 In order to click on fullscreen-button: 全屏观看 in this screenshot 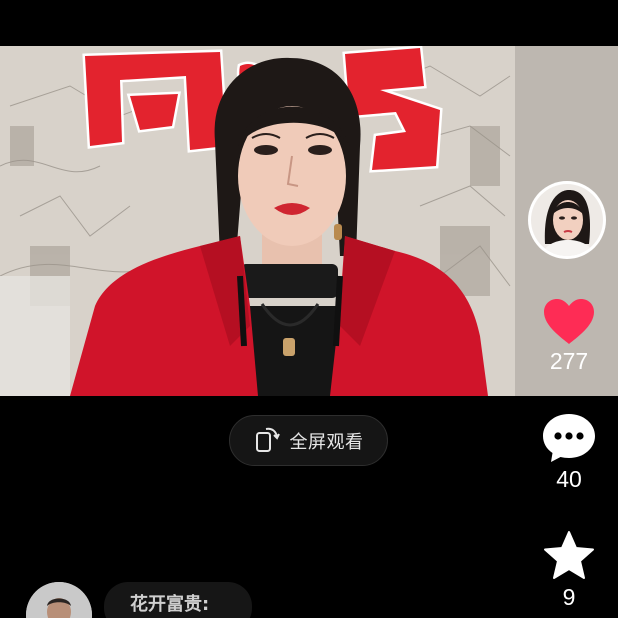, I will do `click(308, 440)`.